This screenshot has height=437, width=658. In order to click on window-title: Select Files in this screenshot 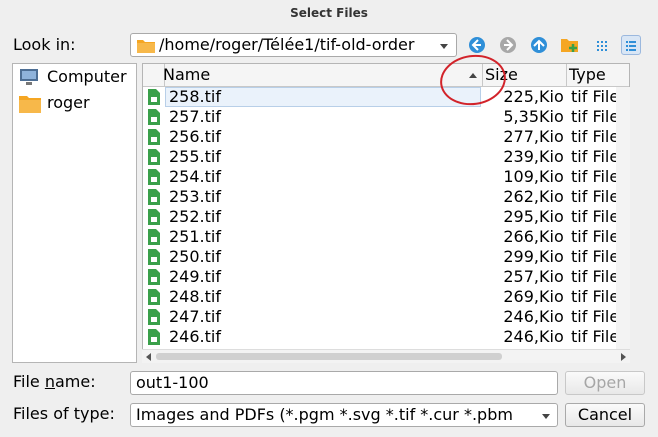, I will do `click(329, 13)`.